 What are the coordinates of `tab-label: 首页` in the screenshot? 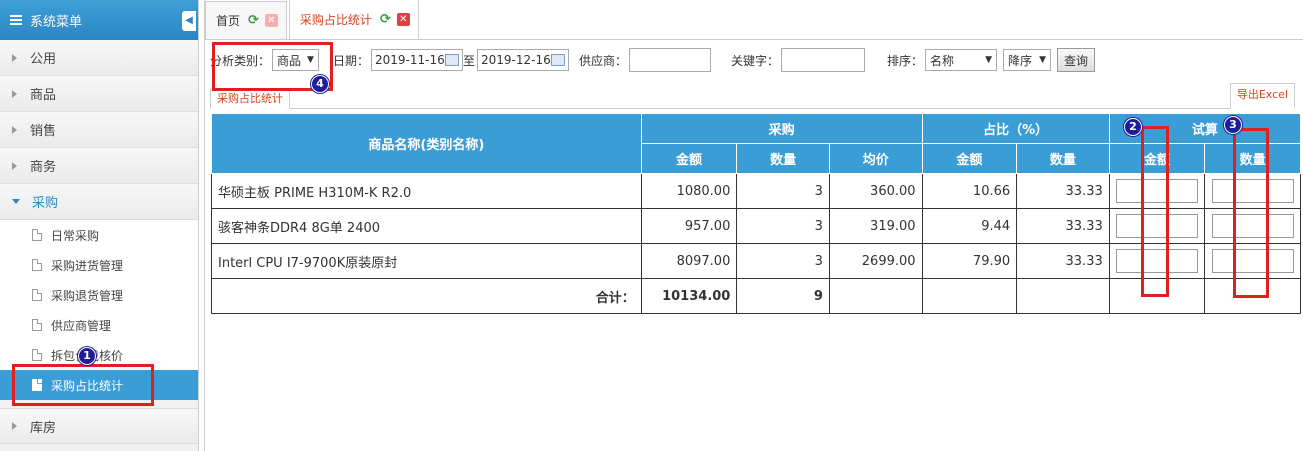 It's located at (228, 21).